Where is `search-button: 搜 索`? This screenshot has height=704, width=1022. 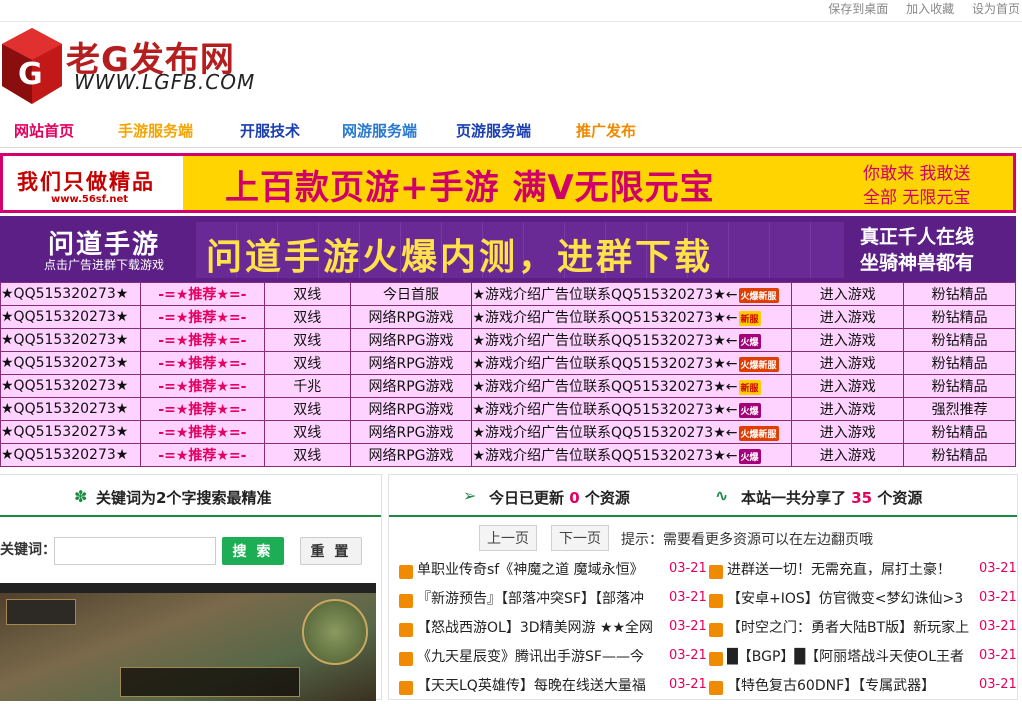 search-button: 搜 索 is located at coordinates (253, 551).